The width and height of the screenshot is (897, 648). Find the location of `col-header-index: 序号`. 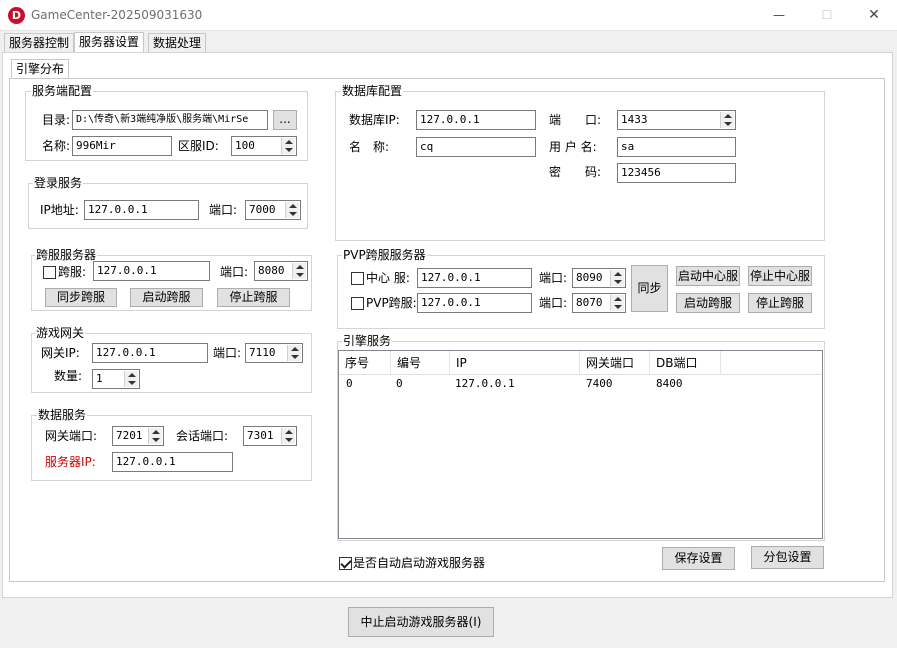

col-header-index: 序号 is located at coordinates (365, 363).